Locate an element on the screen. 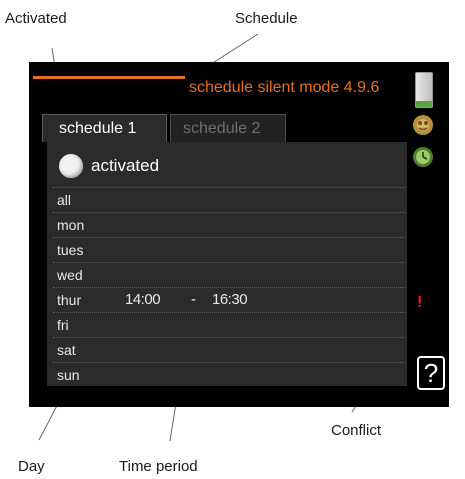 Image resolution: width=465 pixels, height=479 pixels. title-accent-bar is located at coordinates (109, 77).